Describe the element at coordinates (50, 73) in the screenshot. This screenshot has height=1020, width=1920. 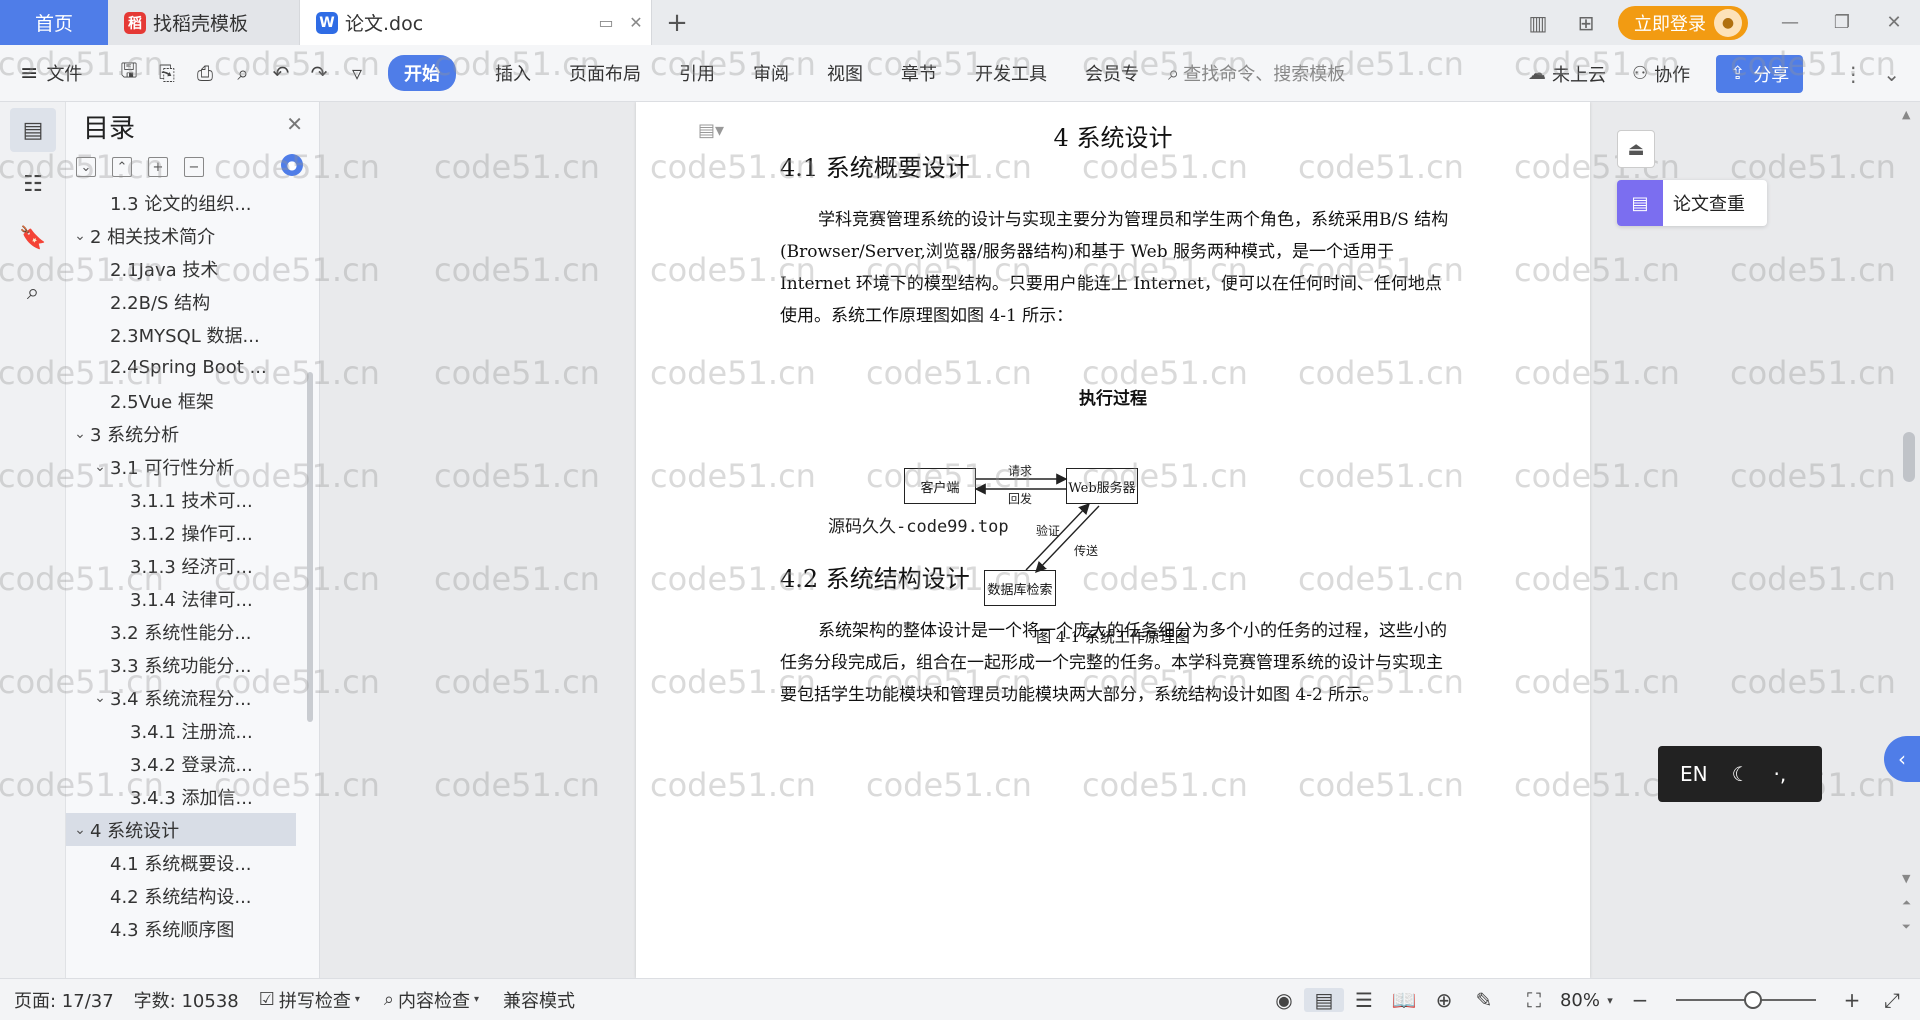
I see `file-menu: ≡ 文件` at that location.